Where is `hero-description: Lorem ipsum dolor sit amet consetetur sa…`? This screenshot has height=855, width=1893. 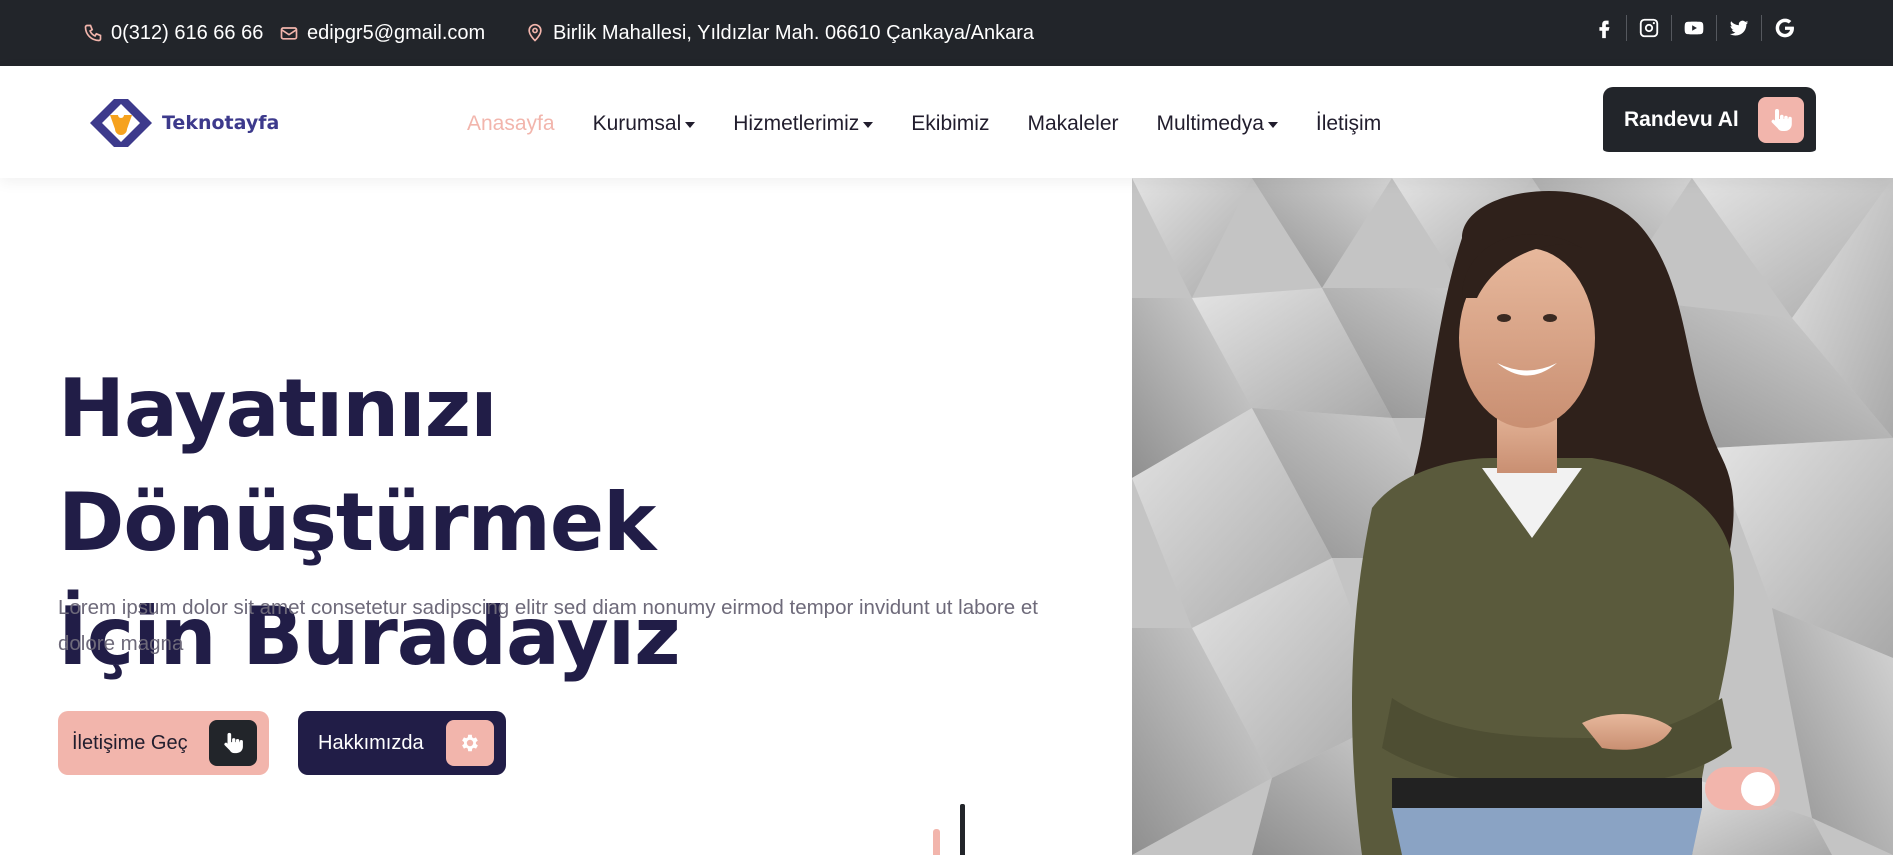 hero-description: Lorem ipsum dolor sit amet consetetur sa… is located at coordinates (548, 625).